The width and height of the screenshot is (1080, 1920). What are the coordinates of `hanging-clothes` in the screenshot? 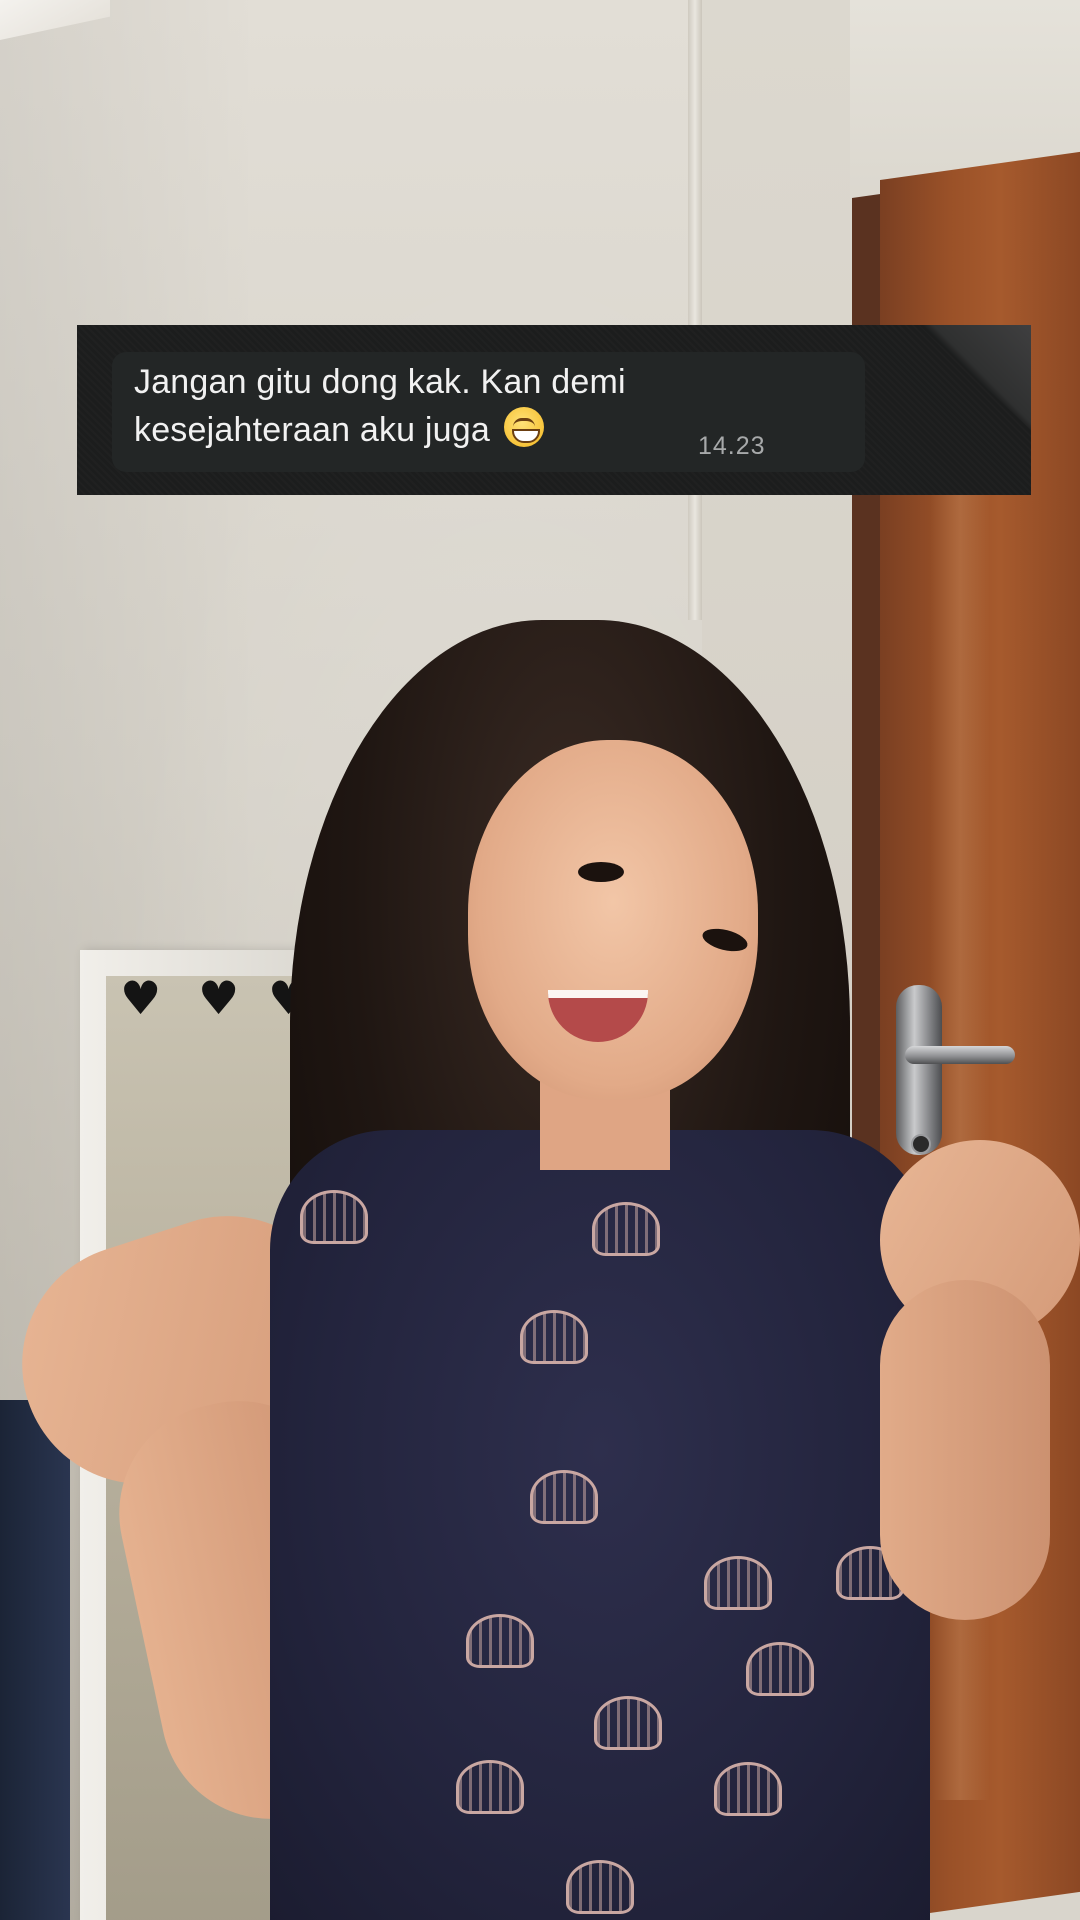 It's located at (35, 1660).